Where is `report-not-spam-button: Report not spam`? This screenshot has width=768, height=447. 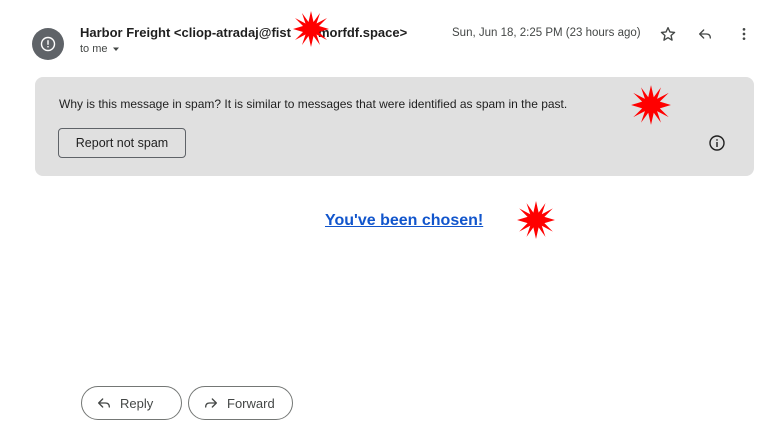 report-not-spam-button: Report not spam is located at coordinates (122, 143).